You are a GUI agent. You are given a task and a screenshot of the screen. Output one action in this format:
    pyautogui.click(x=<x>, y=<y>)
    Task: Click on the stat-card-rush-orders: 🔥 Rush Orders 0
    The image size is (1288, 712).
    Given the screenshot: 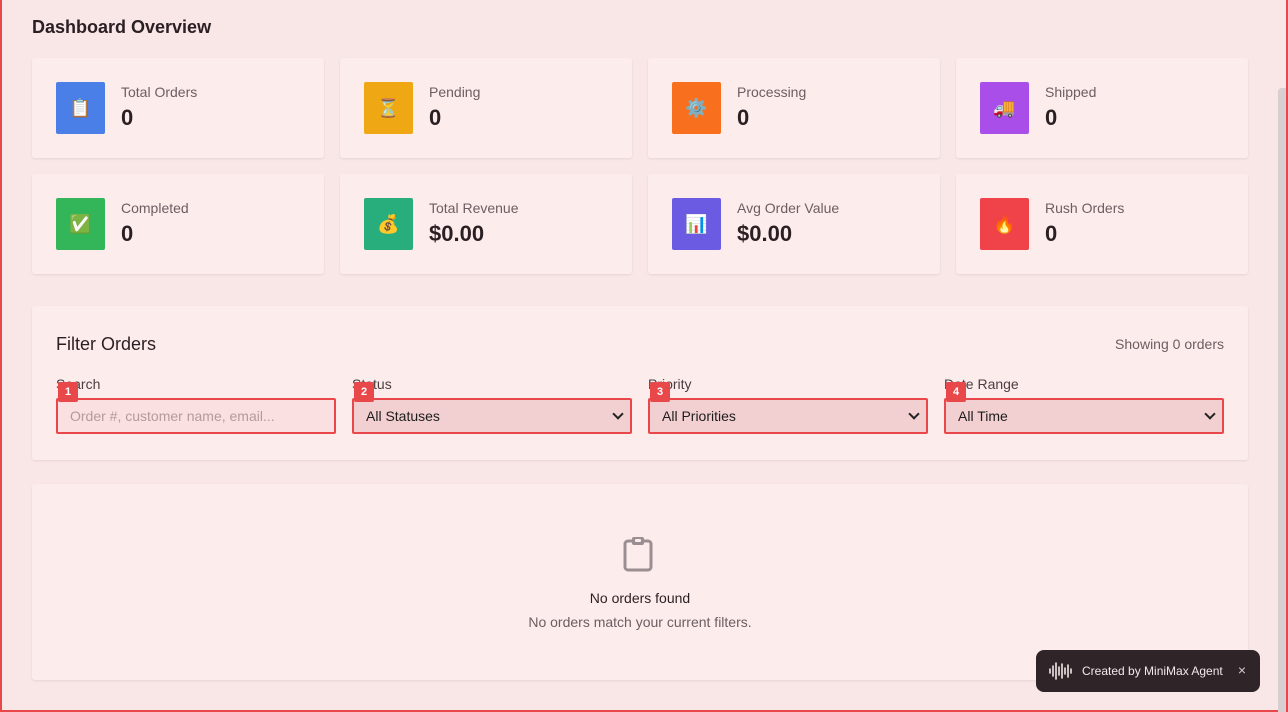 What is the action you would take?
    pyautogui.click(x=1102, y=224)
    